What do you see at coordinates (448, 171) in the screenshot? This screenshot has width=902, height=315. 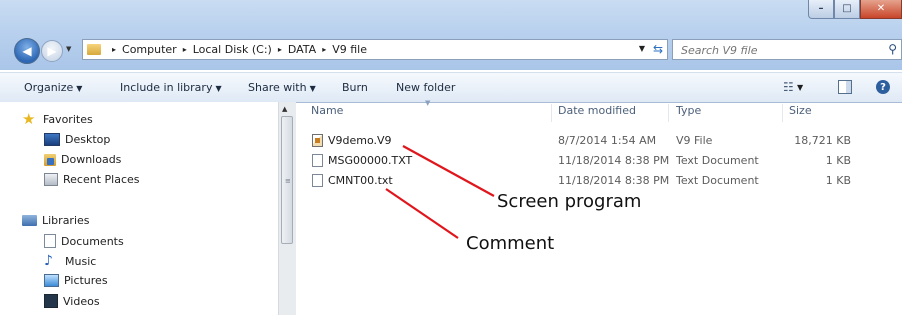 I see `screen-program-callout-line` at bounding box center [448, 171].